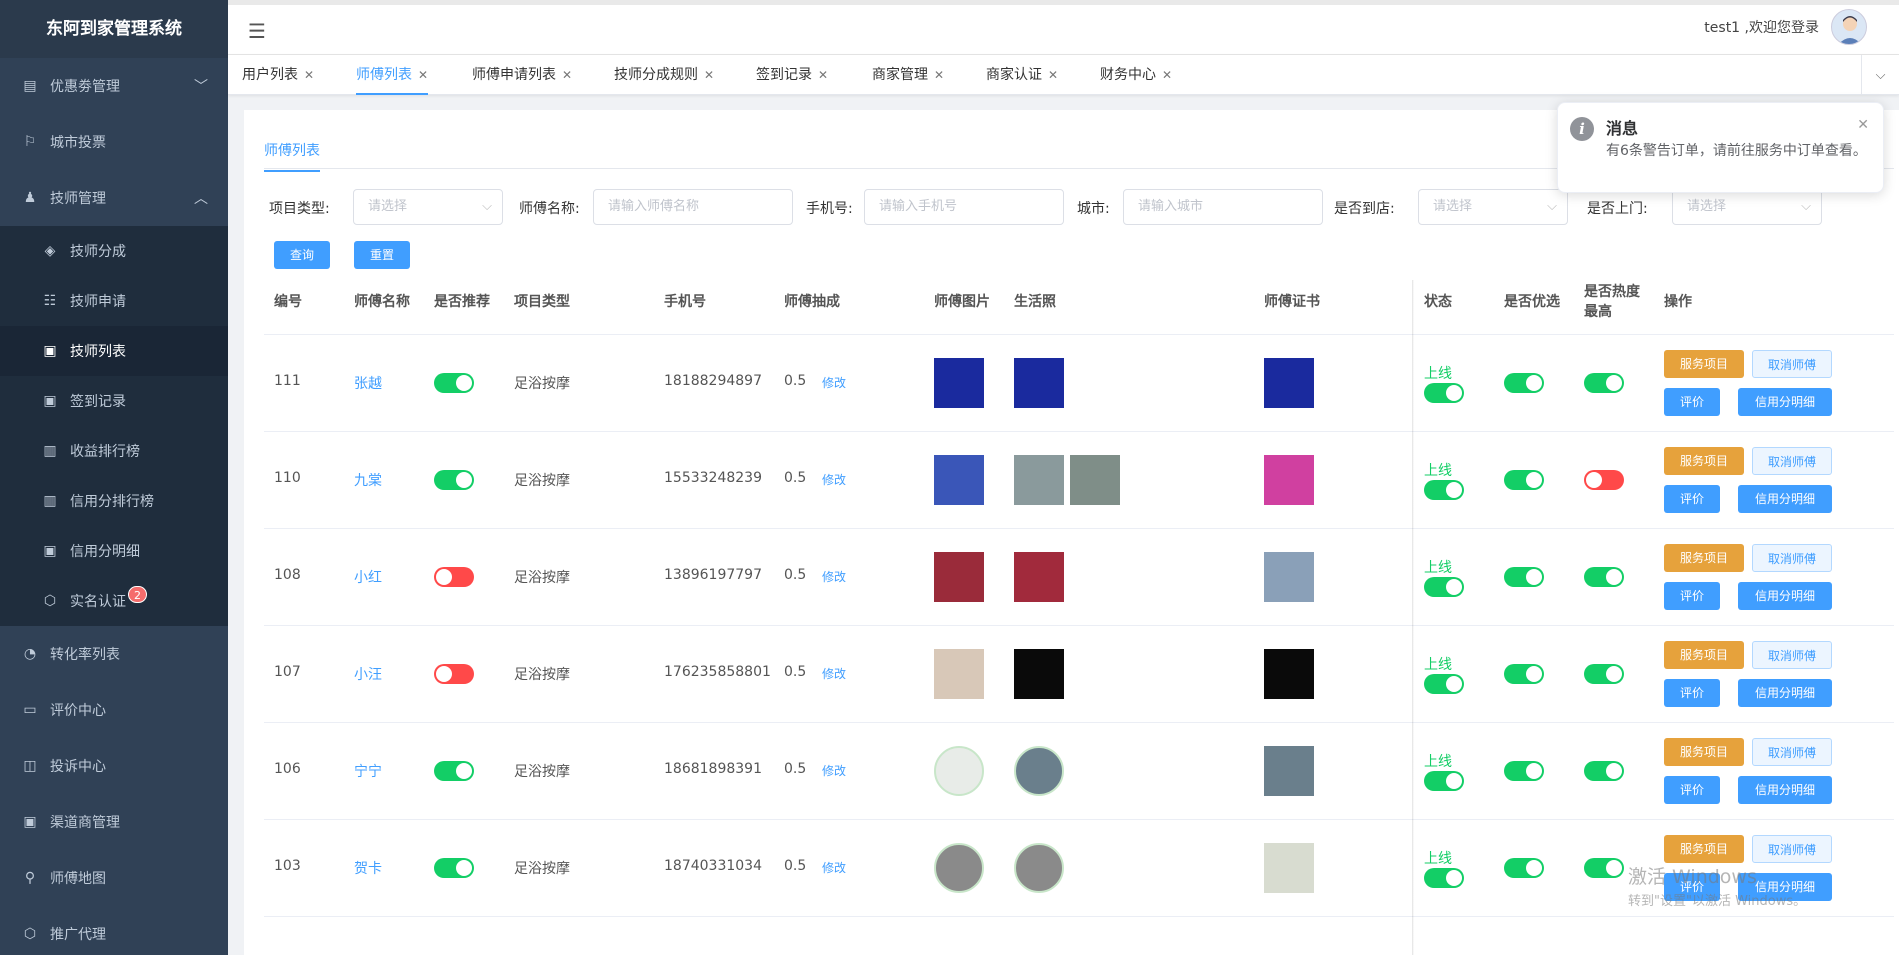 The height and width of the screenshot is (955, 1899). What do you see at coordinates (1136, 75) in the screenshot?
I see `tab-item: 财务中心 ✕` at bounding box center [1136, 75].